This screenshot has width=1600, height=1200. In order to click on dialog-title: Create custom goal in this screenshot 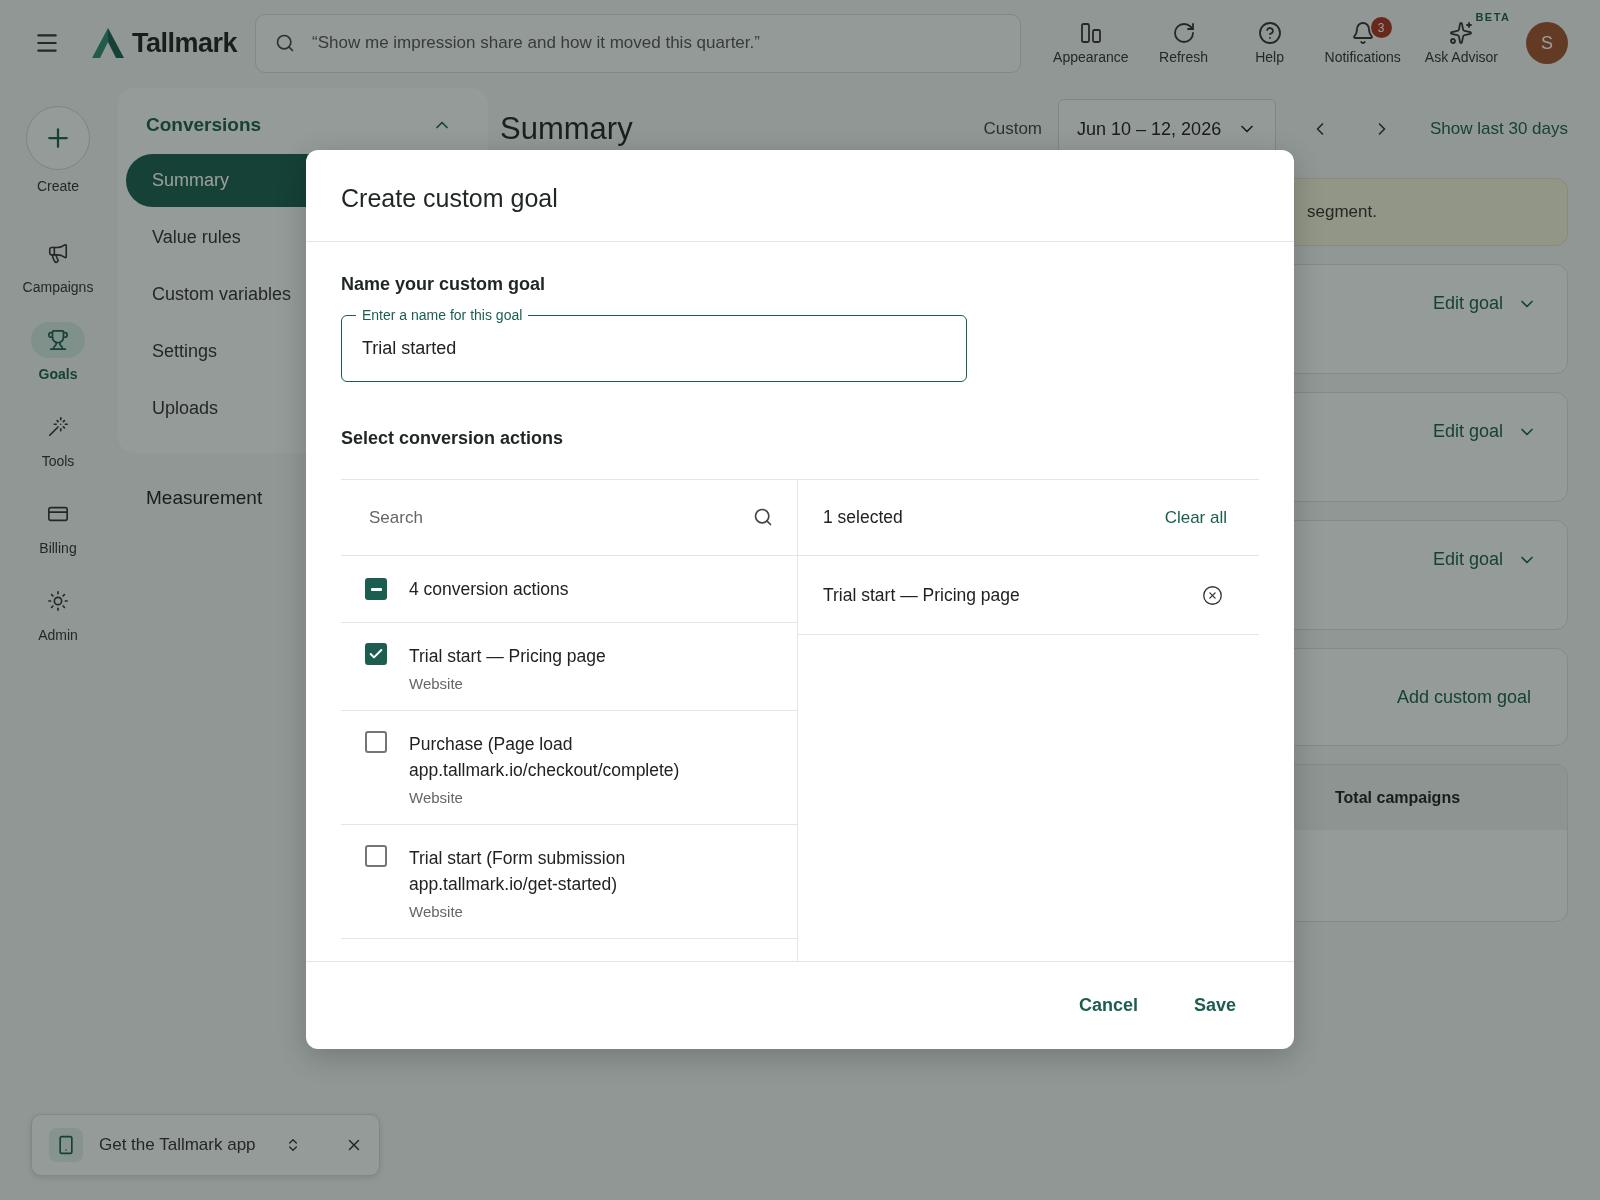, I will do `click(800, 196)`.